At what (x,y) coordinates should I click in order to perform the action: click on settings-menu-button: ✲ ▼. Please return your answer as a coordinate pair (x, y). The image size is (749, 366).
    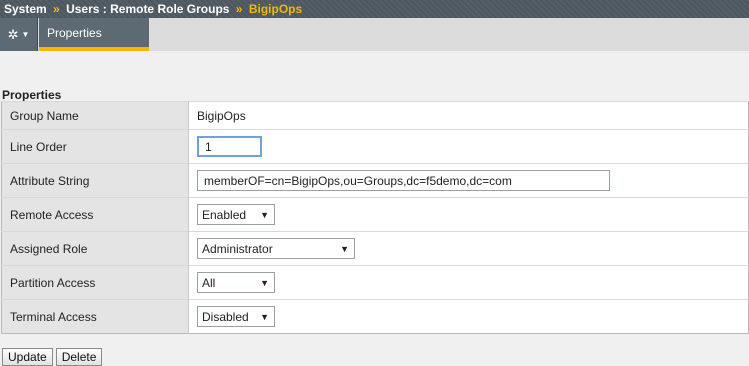
    Looking at the image, I should click on (19, 34).